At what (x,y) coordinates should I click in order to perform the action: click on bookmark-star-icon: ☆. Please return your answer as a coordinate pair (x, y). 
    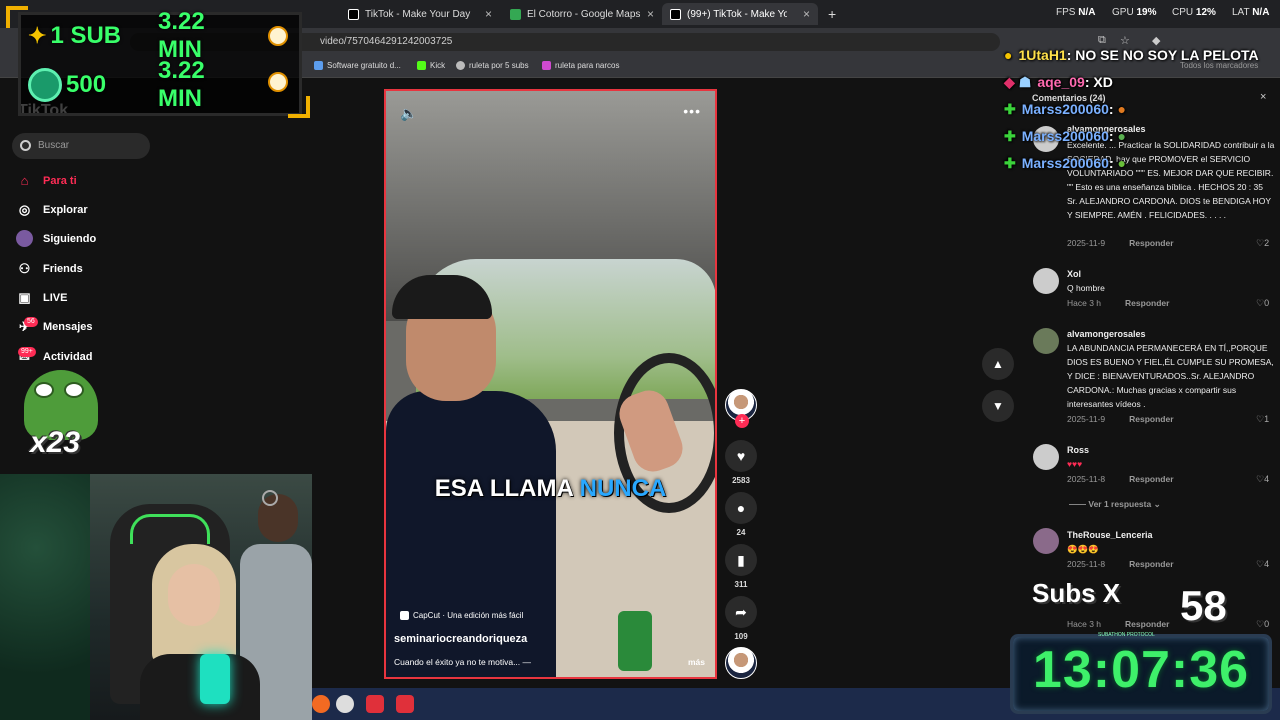
    Looking at the image, I should click on (1125, 40).